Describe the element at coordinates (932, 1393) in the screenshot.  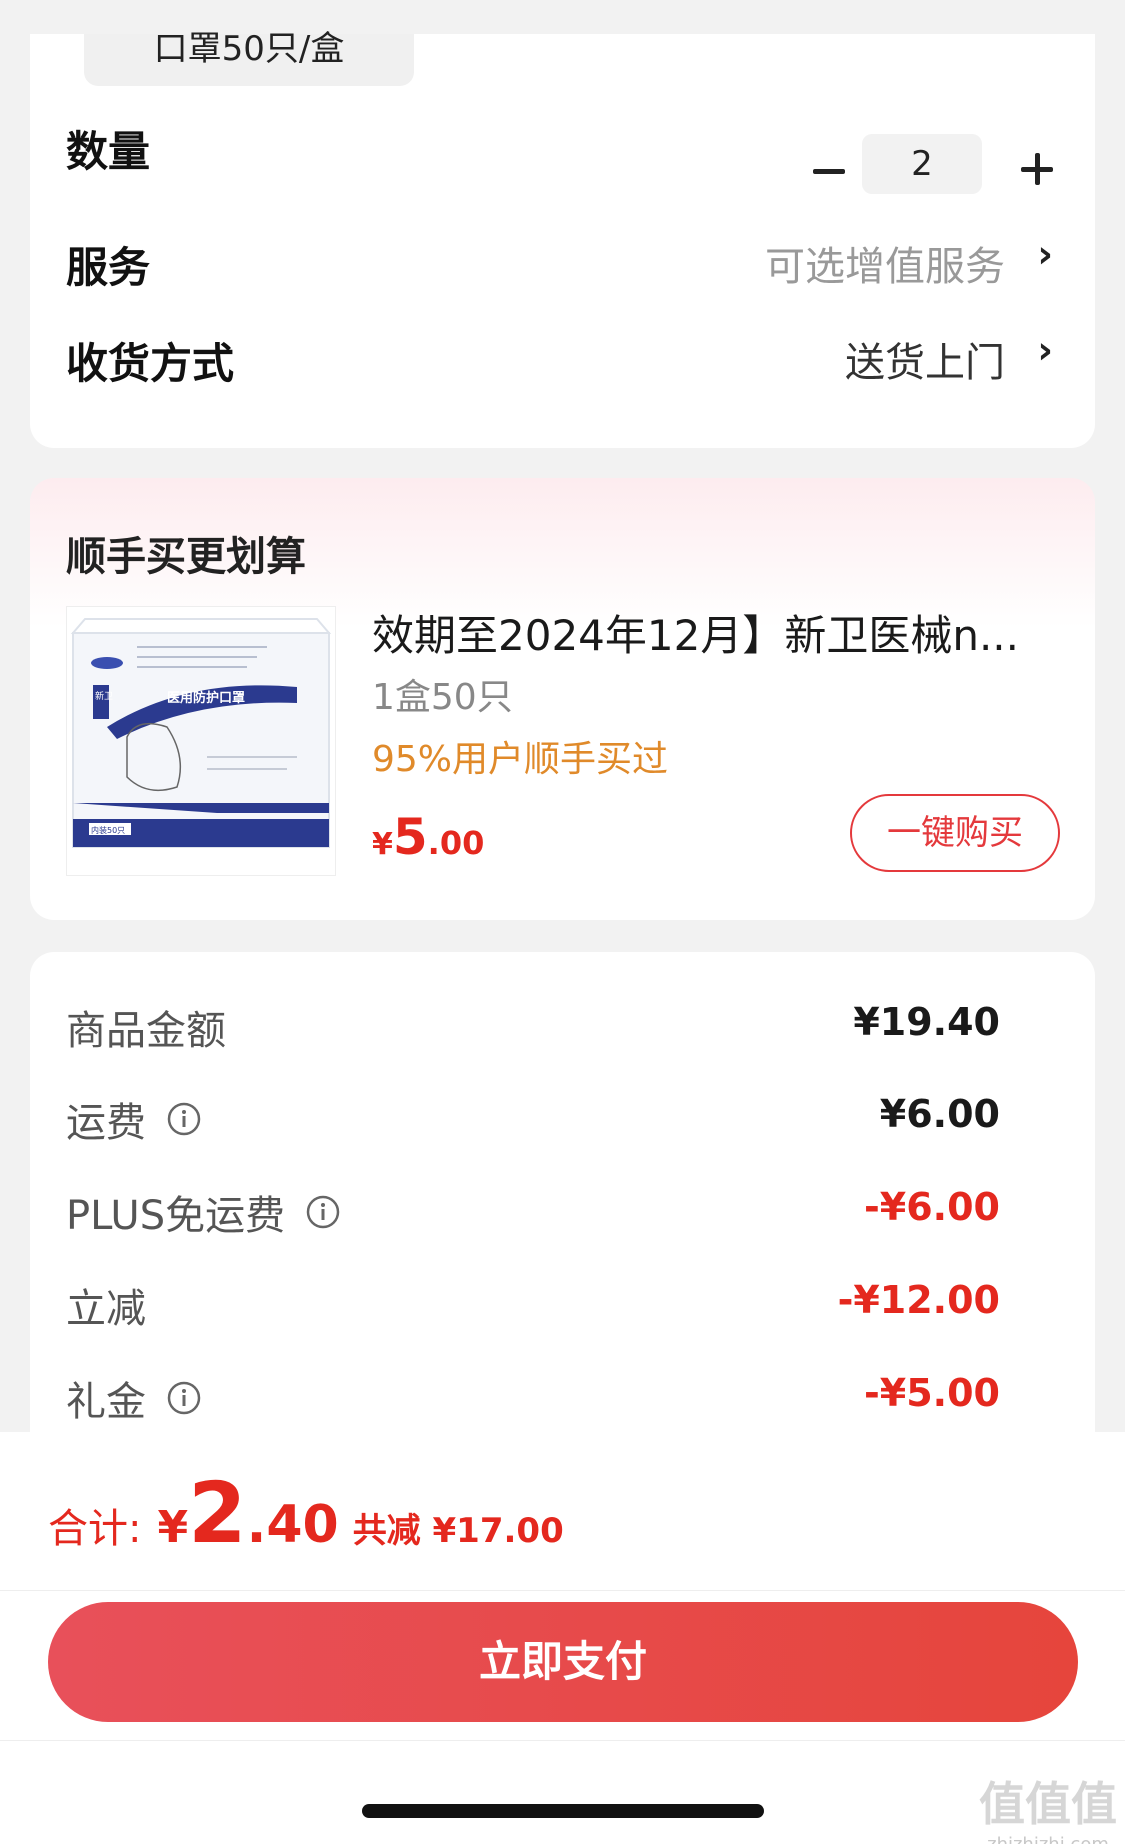
I see `fee-value: -¥5.00` at that location.